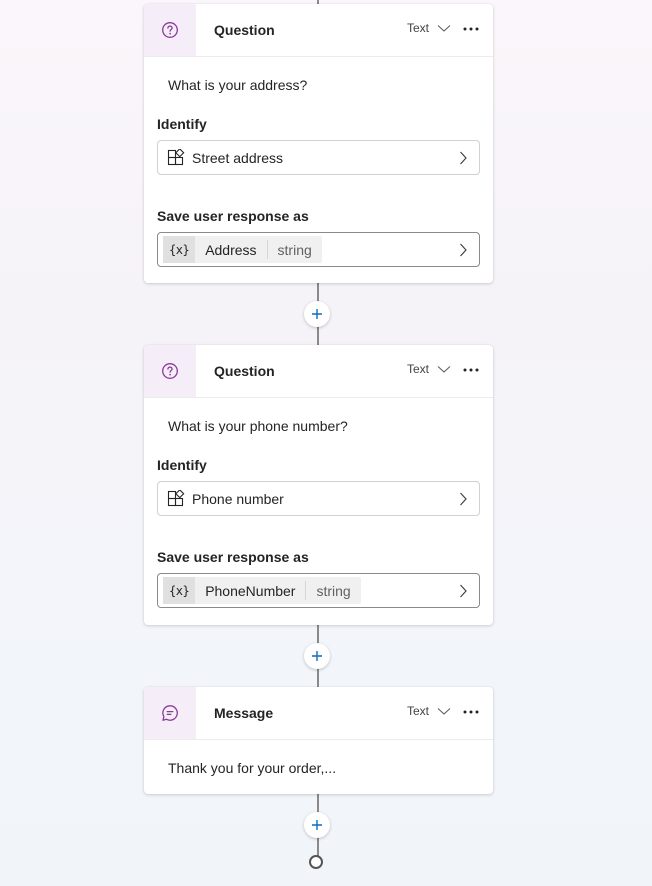 The width and height of the screenshot is (652, 886). What do you see at coordinates (244, 713) in the screenshot?
I see `node-title: Message` at bounding box center [244, 713].